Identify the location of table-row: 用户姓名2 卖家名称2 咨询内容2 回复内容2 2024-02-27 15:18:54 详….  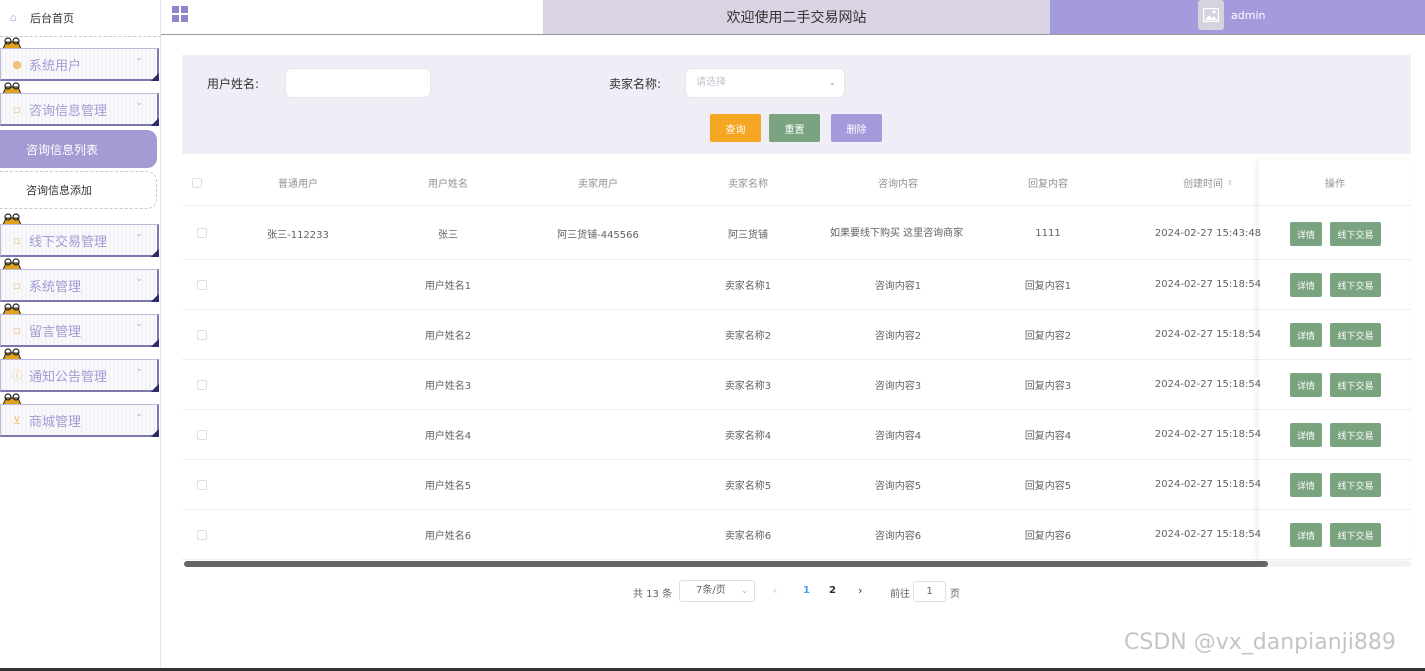
(796, 335).